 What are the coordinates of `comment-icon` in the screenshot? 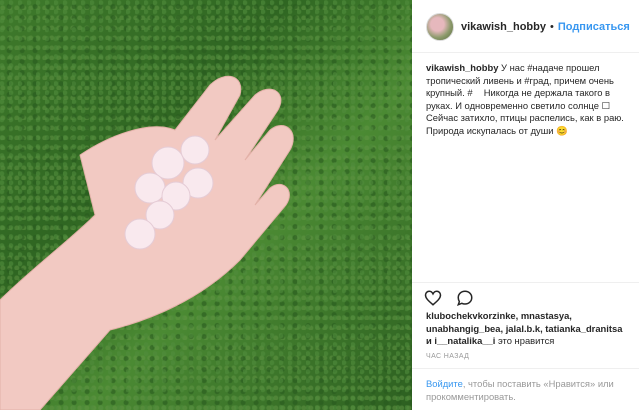 It's located at (465, 298).